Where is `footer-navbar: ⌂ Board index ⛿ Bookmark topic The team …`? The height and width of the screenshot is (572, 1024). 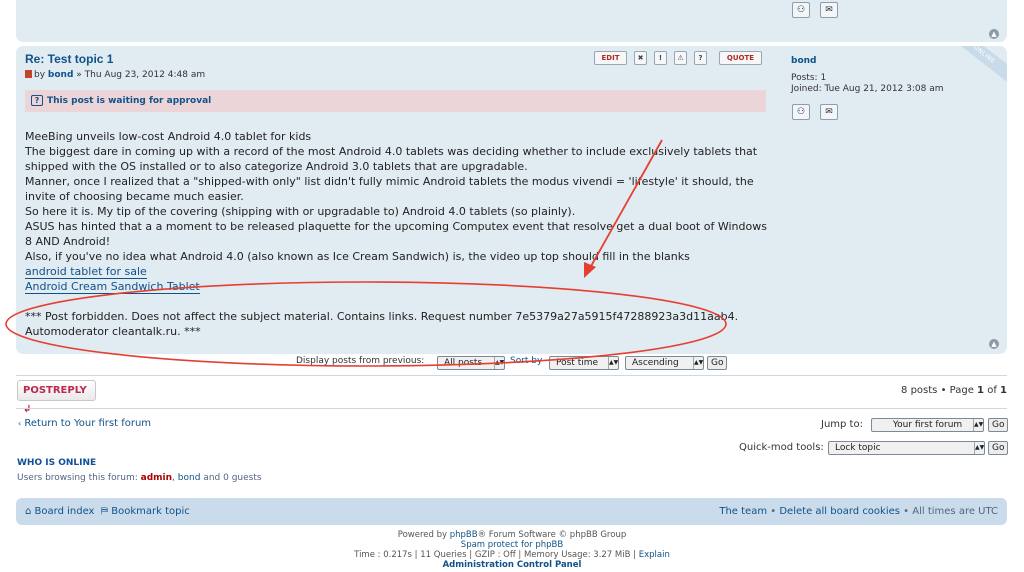
footer-navbar: ⌂ Board index ⛿ Bookmark topic The team … is located at coordinates (511, 511).